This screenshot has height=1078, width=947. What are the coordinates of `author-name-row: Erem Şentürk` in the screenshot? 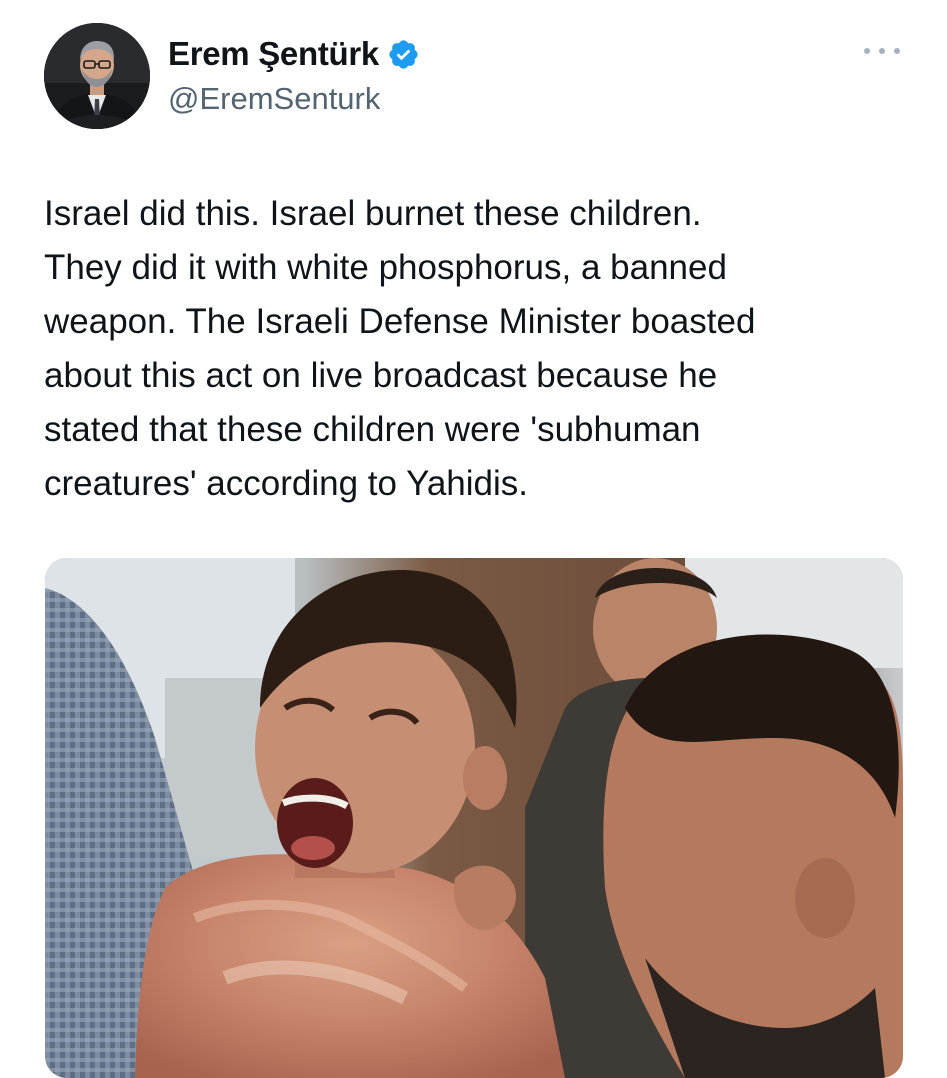 It's located at (294, 54).